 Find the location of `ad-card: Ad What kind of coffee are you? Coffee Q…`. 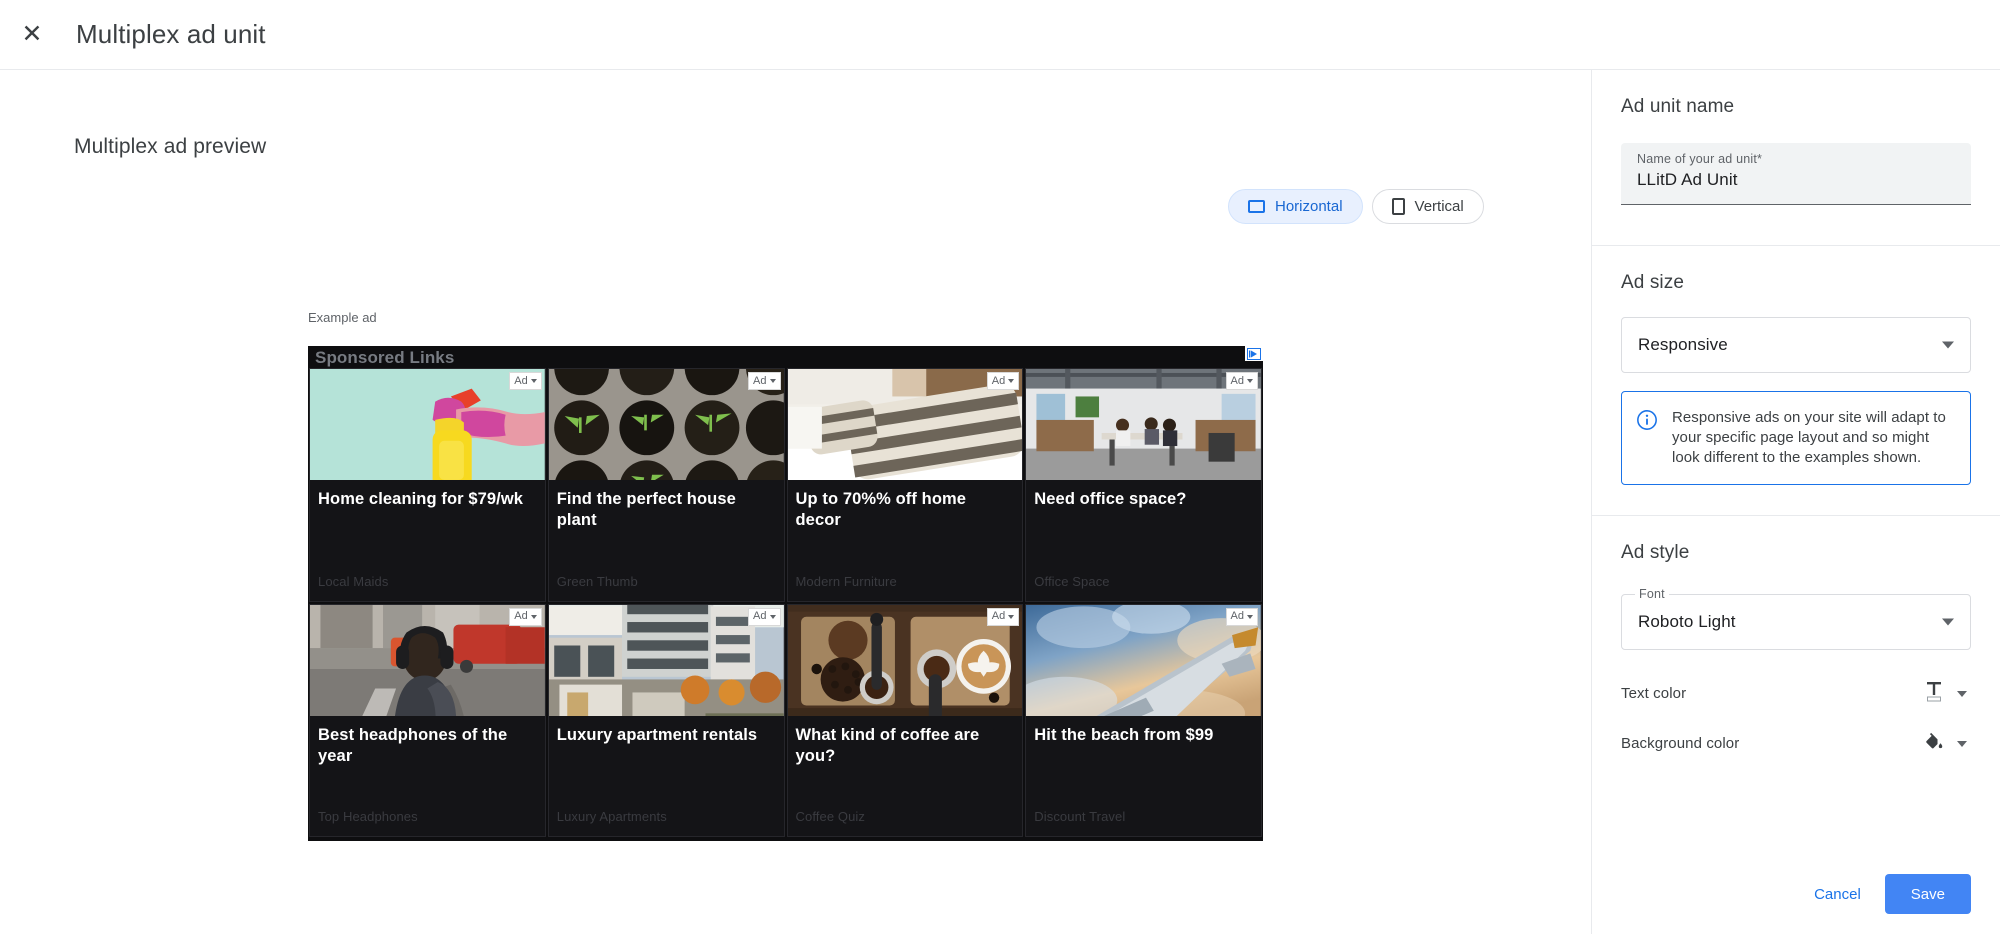

ad-card: Ad What kind of coffee are you? Coffee Q… is located at coordinates (905, 720).